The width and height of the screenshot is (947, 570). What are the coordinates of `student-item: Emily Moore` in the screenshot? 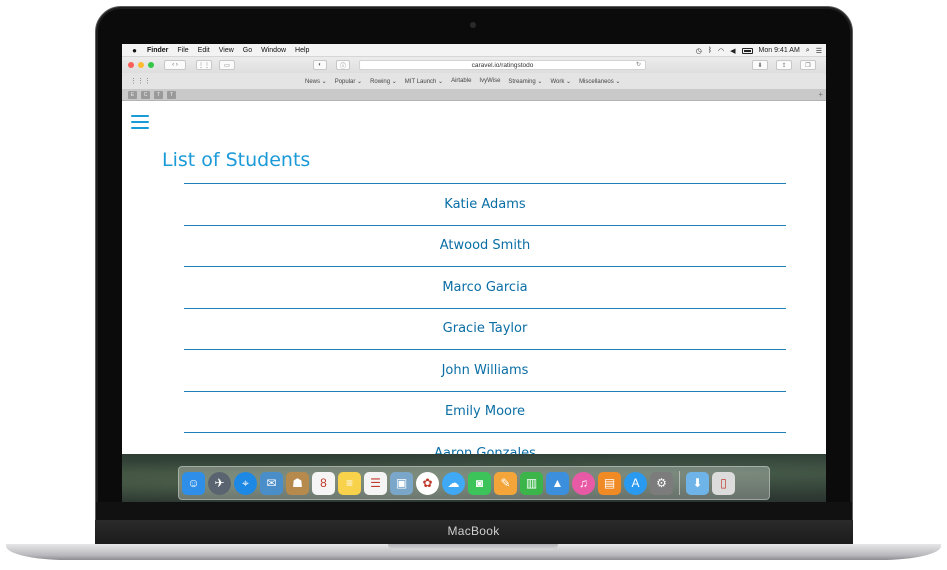 It's located at (485, 412).